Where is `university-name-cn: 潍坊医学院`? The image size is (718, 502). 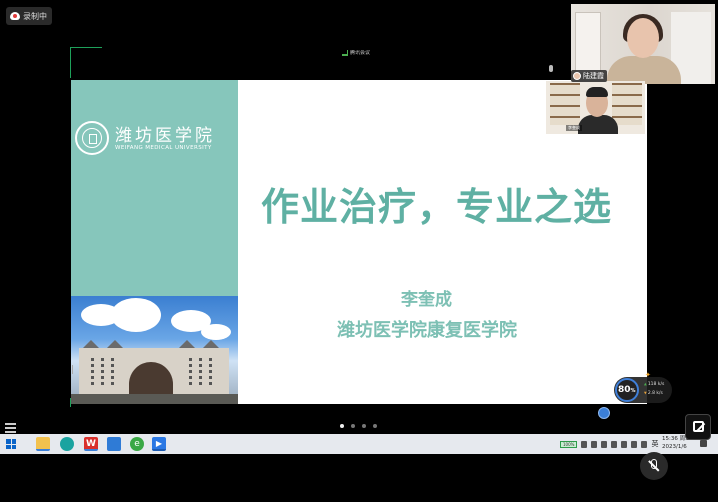
university-name-cn: 潍坊医学院 is located at coordinates (165, 136).